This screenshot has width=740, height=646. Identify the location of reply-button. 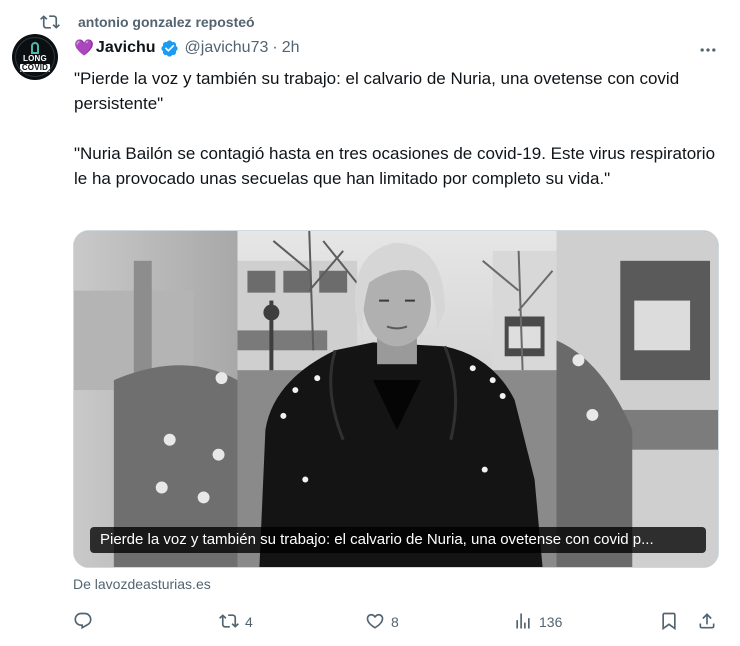
(83, 622).